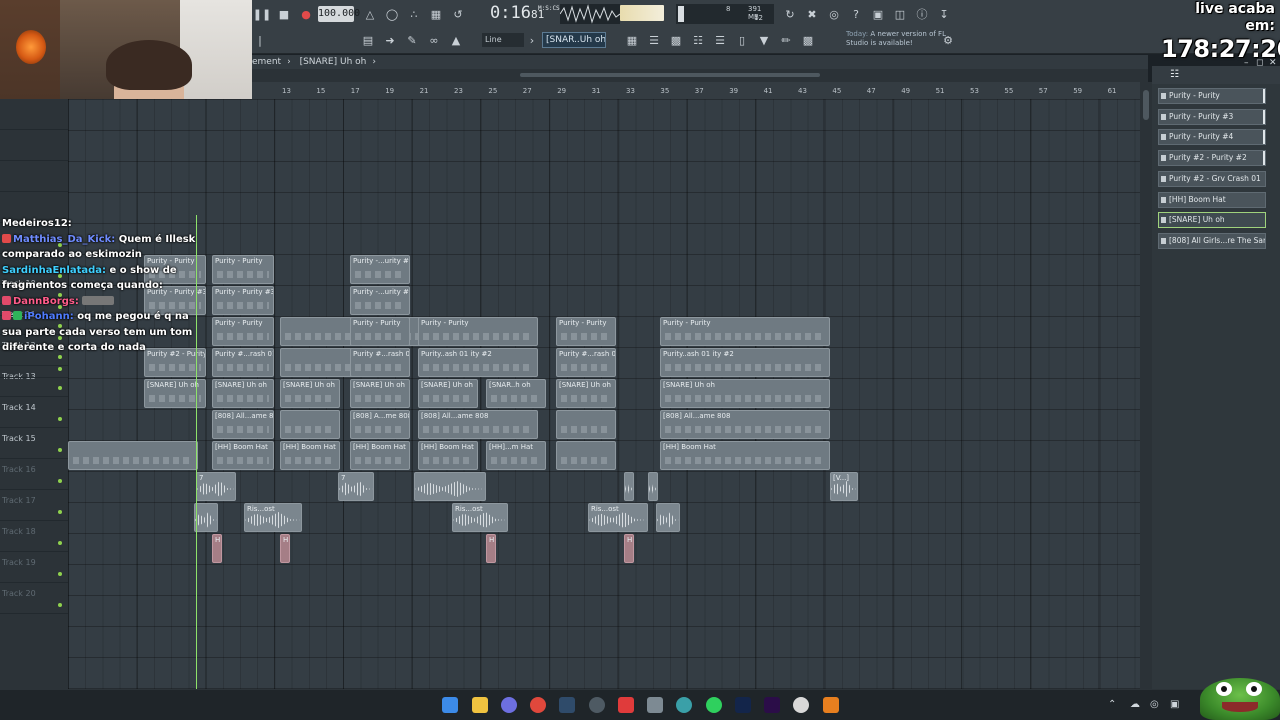  I want to click on steam-icon, so click(567, 705).